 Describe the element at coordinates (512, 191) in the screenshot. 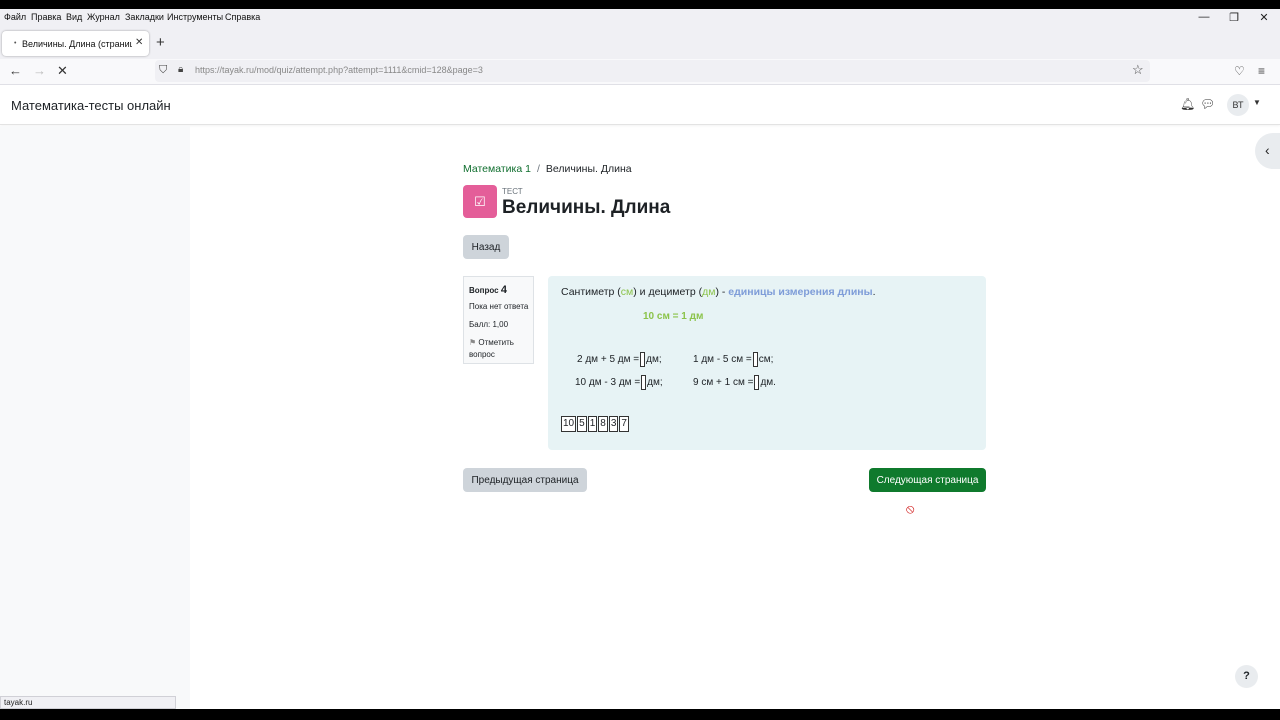

I see `activity-type-label: ТЕСТ` at that location.